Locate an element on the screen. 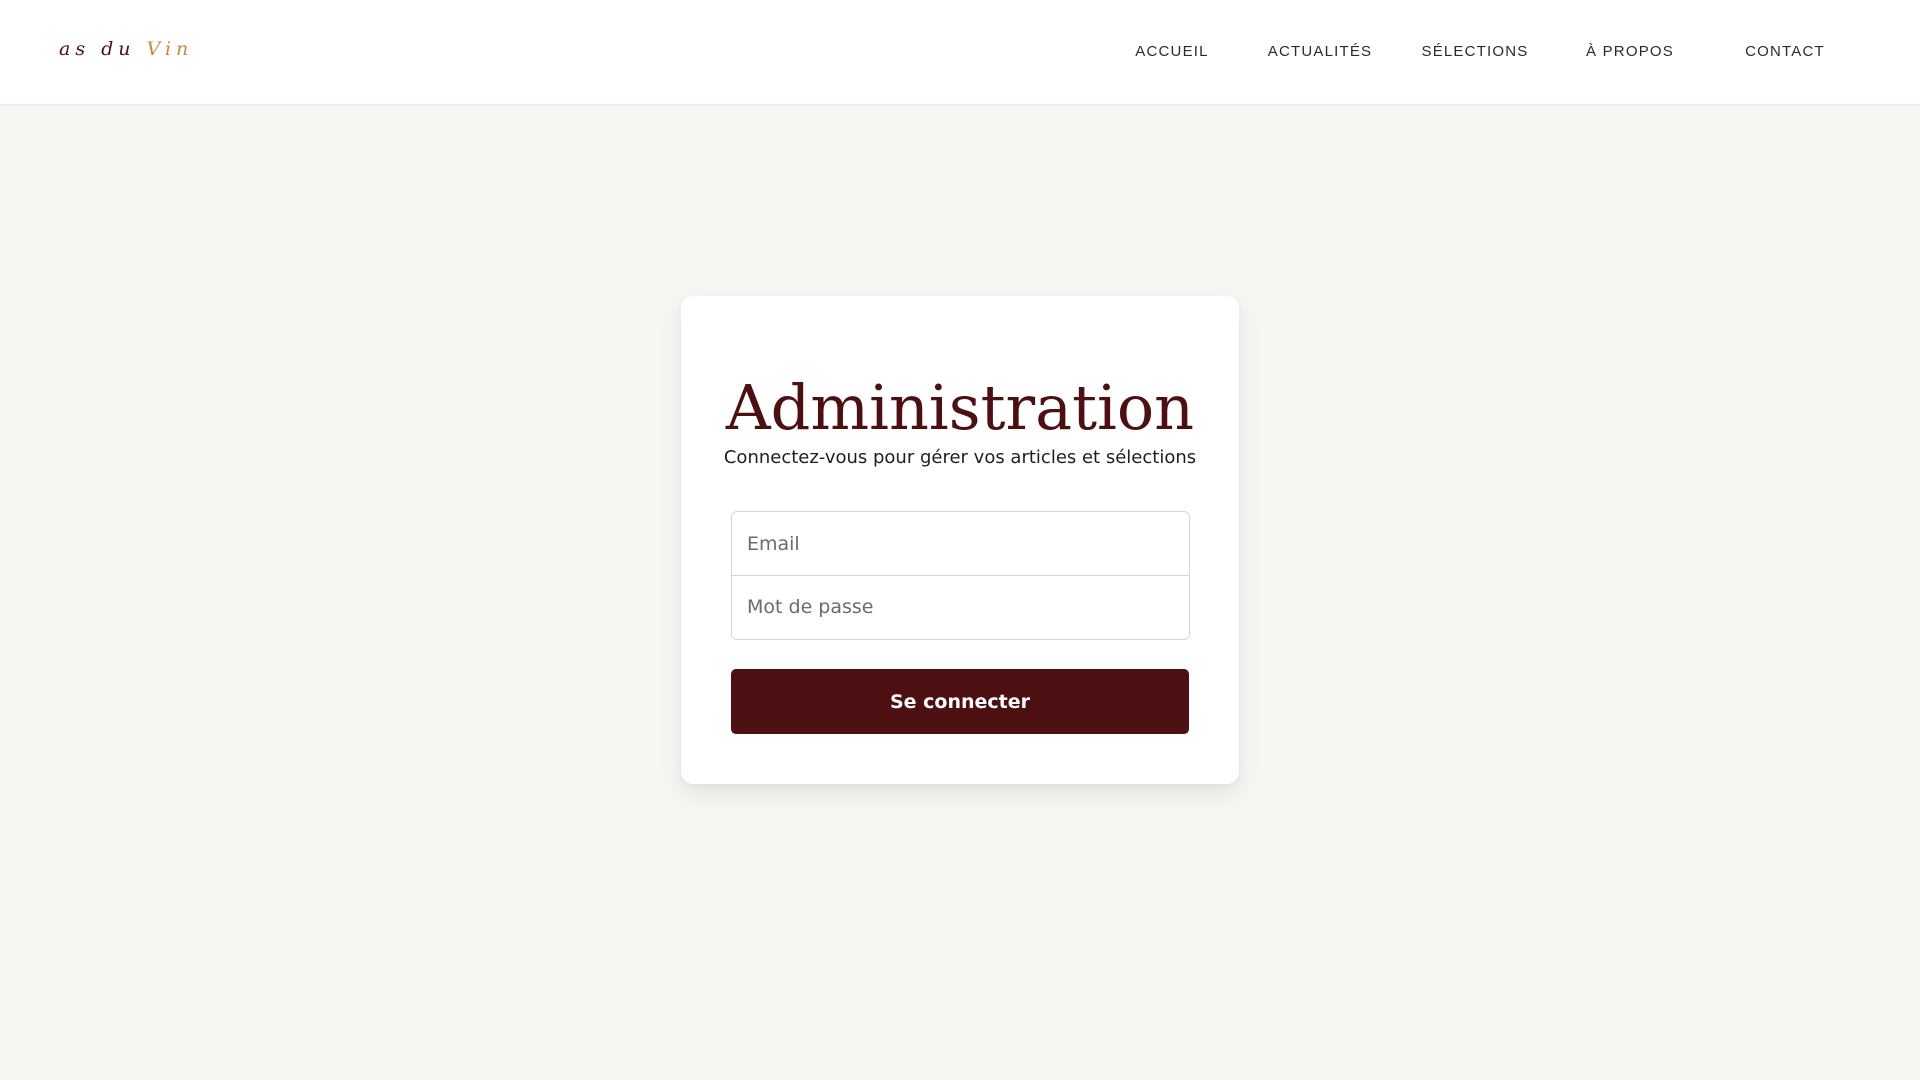 The image size is (1920, 1080). credentials-fieldset is located at coordinates (960, 575).